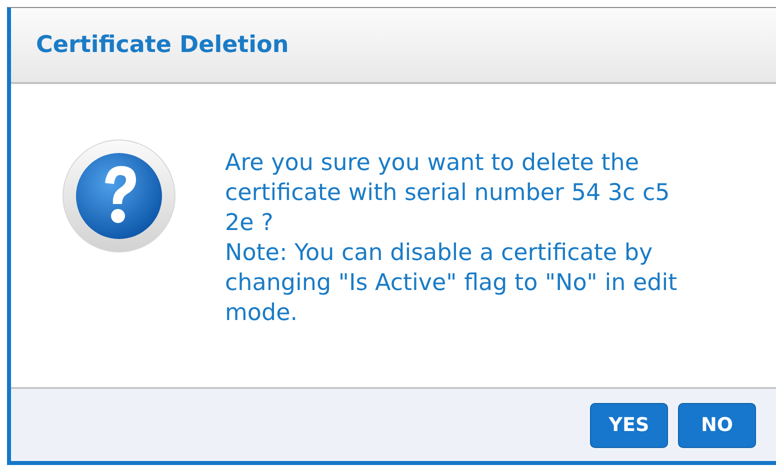 This screenshot has height=470, width=776. Describe the element at coordinates (162, 45) in the screenshot. I see `dialog-title: Certificate Deletion` at that location.